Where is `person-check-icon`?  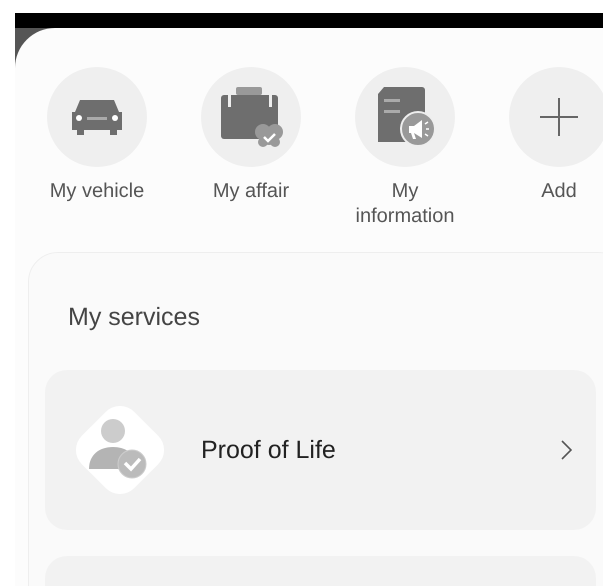
person-check-icon is located at coordinates (118, 448).